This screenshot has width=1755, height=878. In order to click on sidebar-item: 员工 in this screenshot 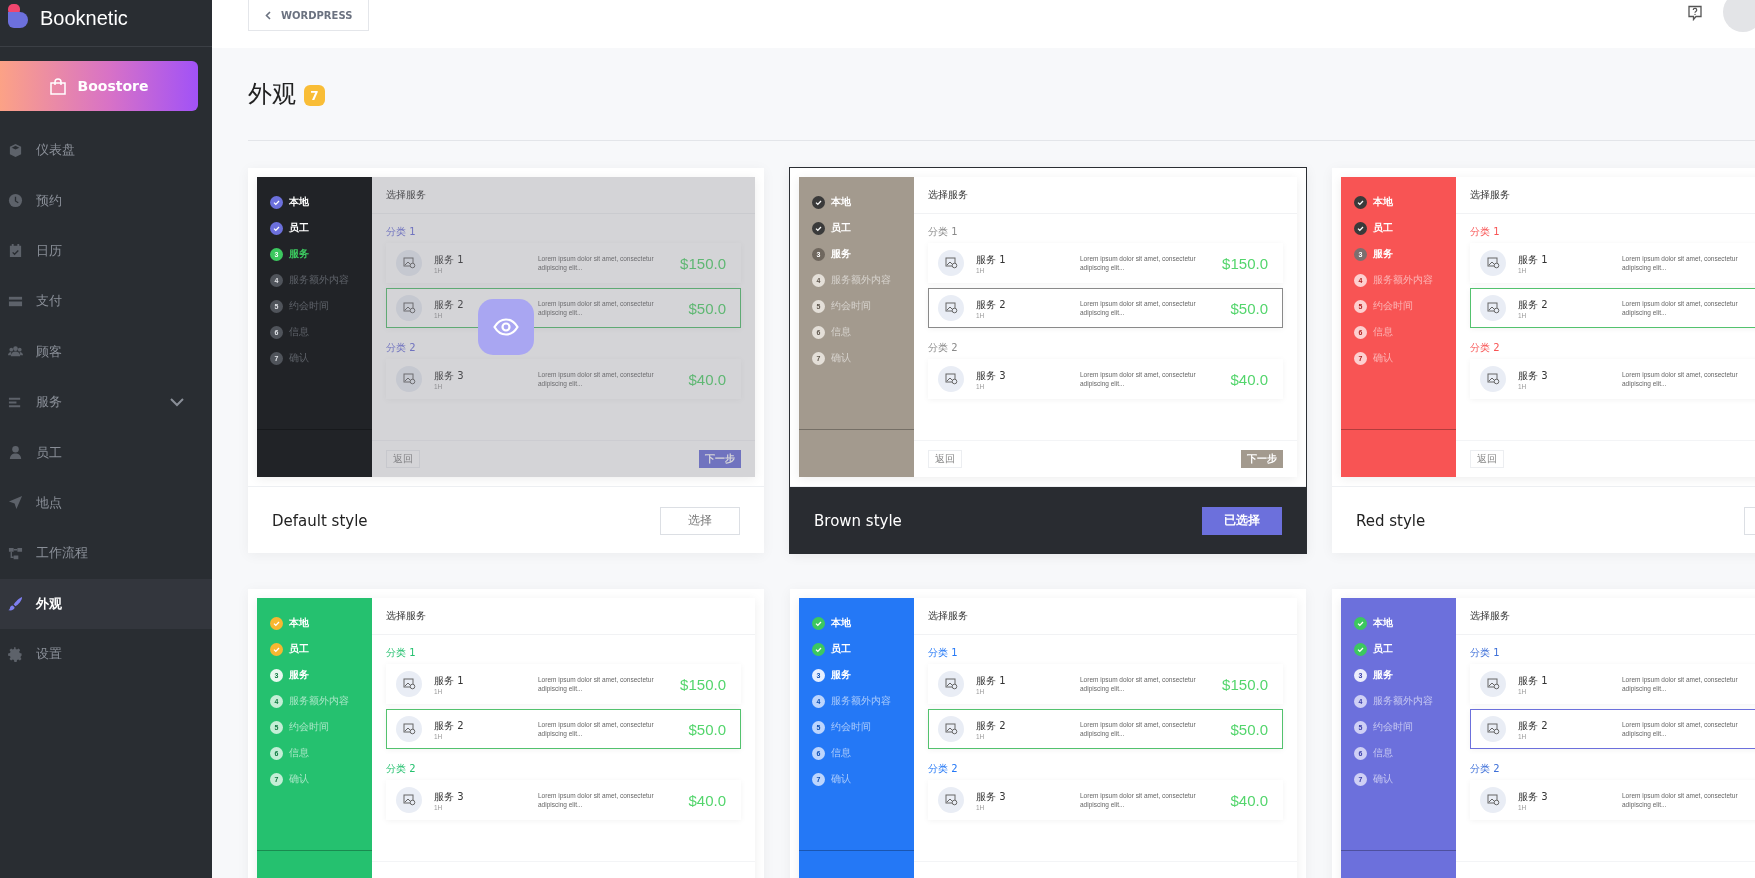, I will do `click(106, 452)`.